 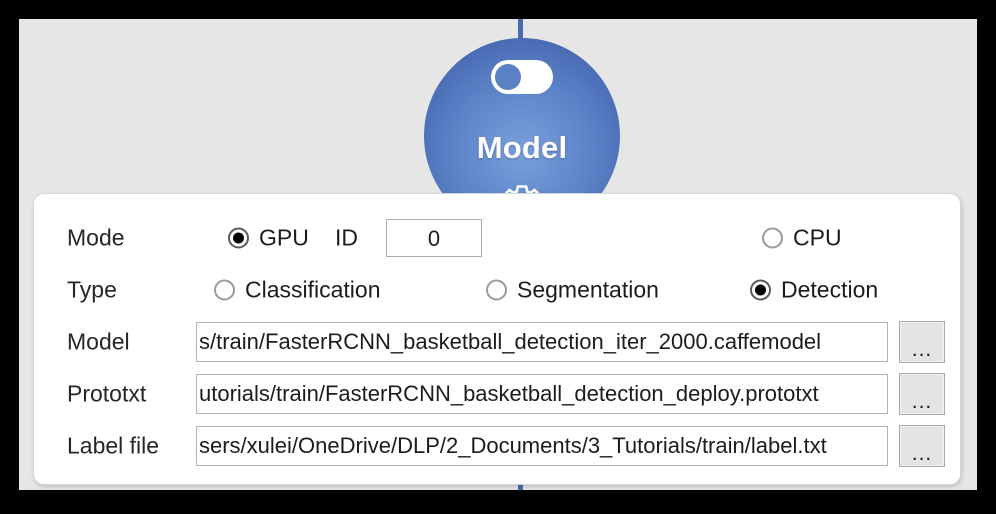 I want to click on radio-gpu: GPU, so click(x=268, y=238).